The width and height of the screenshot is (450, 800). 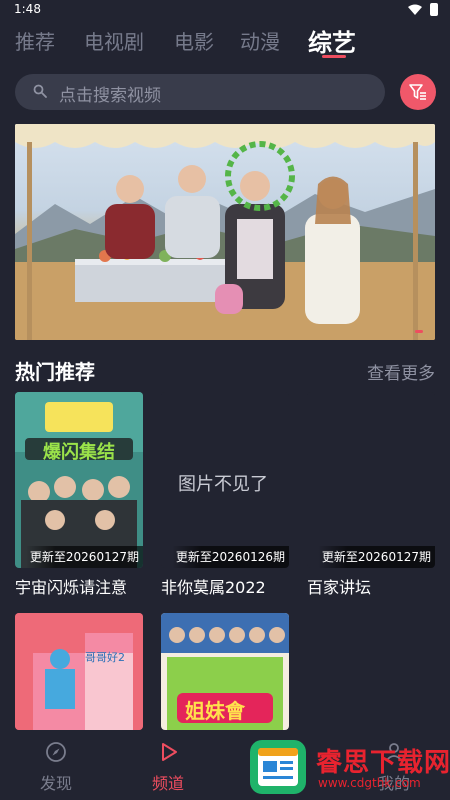 I want to click on play-icon, so click(x=169, y=752).